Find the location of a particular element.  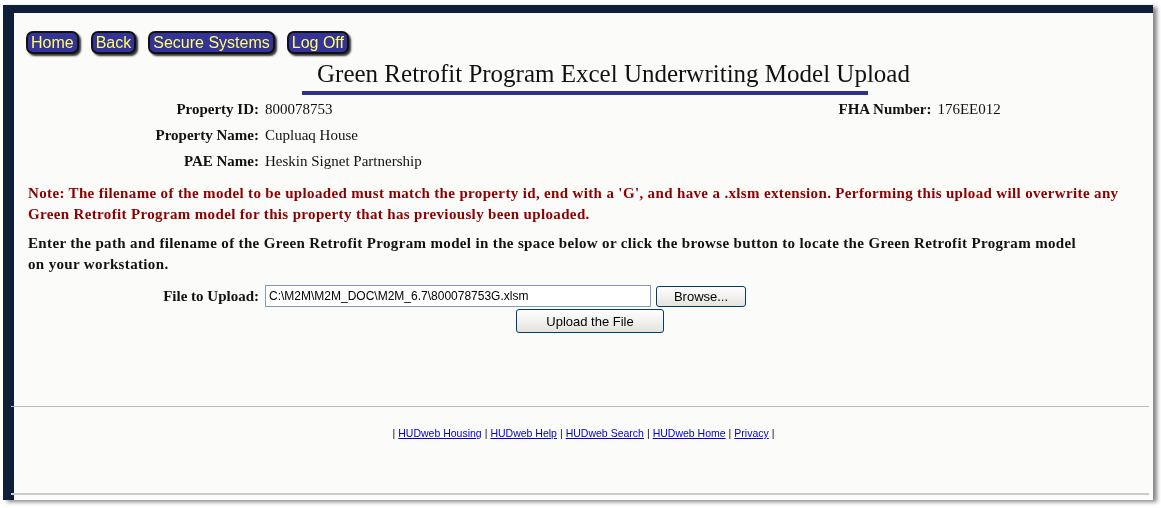

nav-button: Home is located at coordinates (52, 42).